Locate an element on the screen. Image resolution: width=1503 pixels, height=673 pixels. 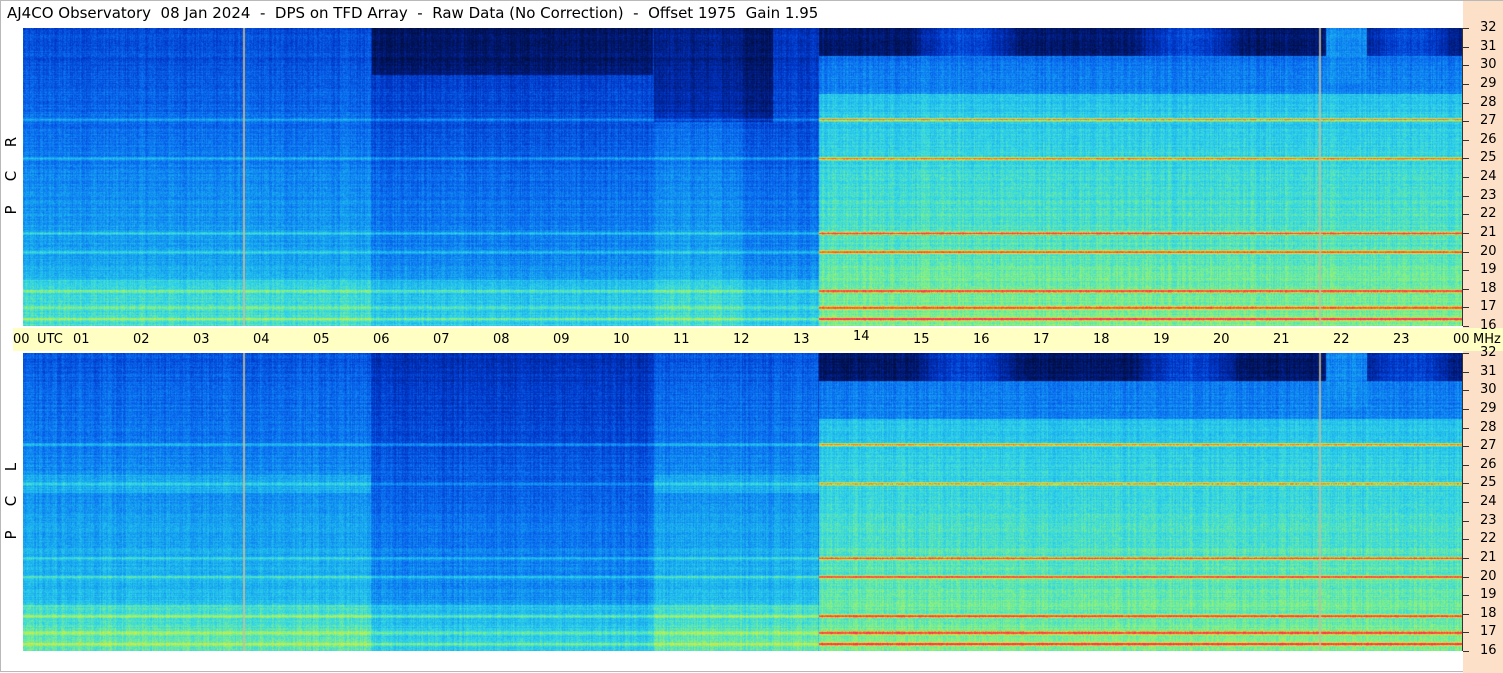
frequency-tick-label: 16 is located at coordinates (1488, 325).